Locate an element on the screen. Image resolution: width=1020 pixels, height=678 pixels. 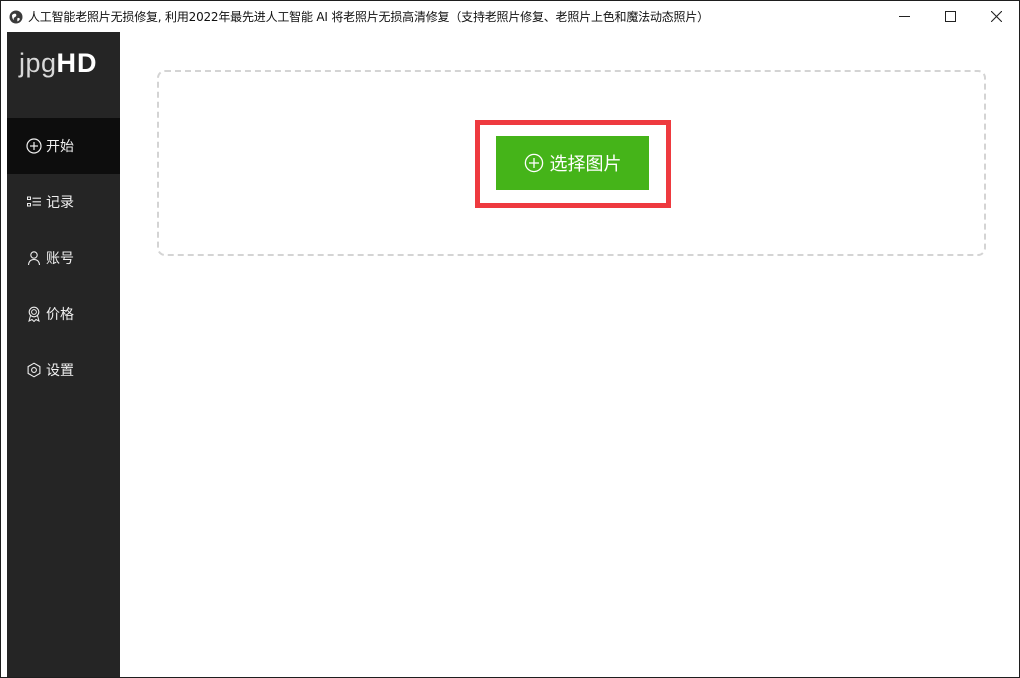
sidebar-item-label: 价格 is located at coordinates (60, 315).